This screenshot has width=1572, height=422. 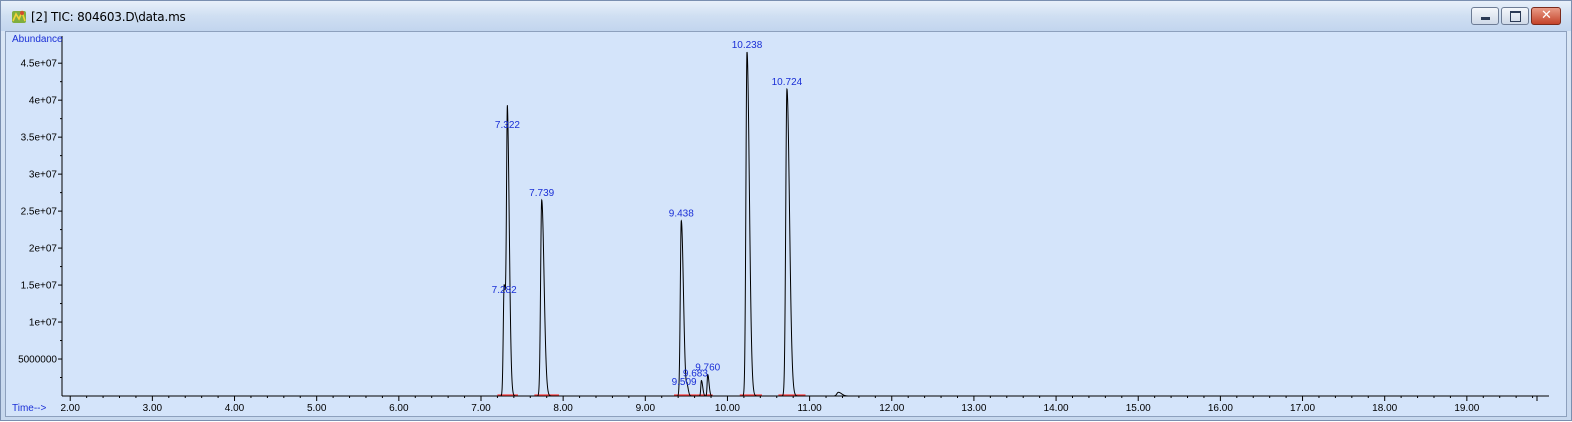 What do you see at coordinates (399, 408) in the screenshot?
I see `x-tick-label: 6.00` at bounding box center [399, 408].